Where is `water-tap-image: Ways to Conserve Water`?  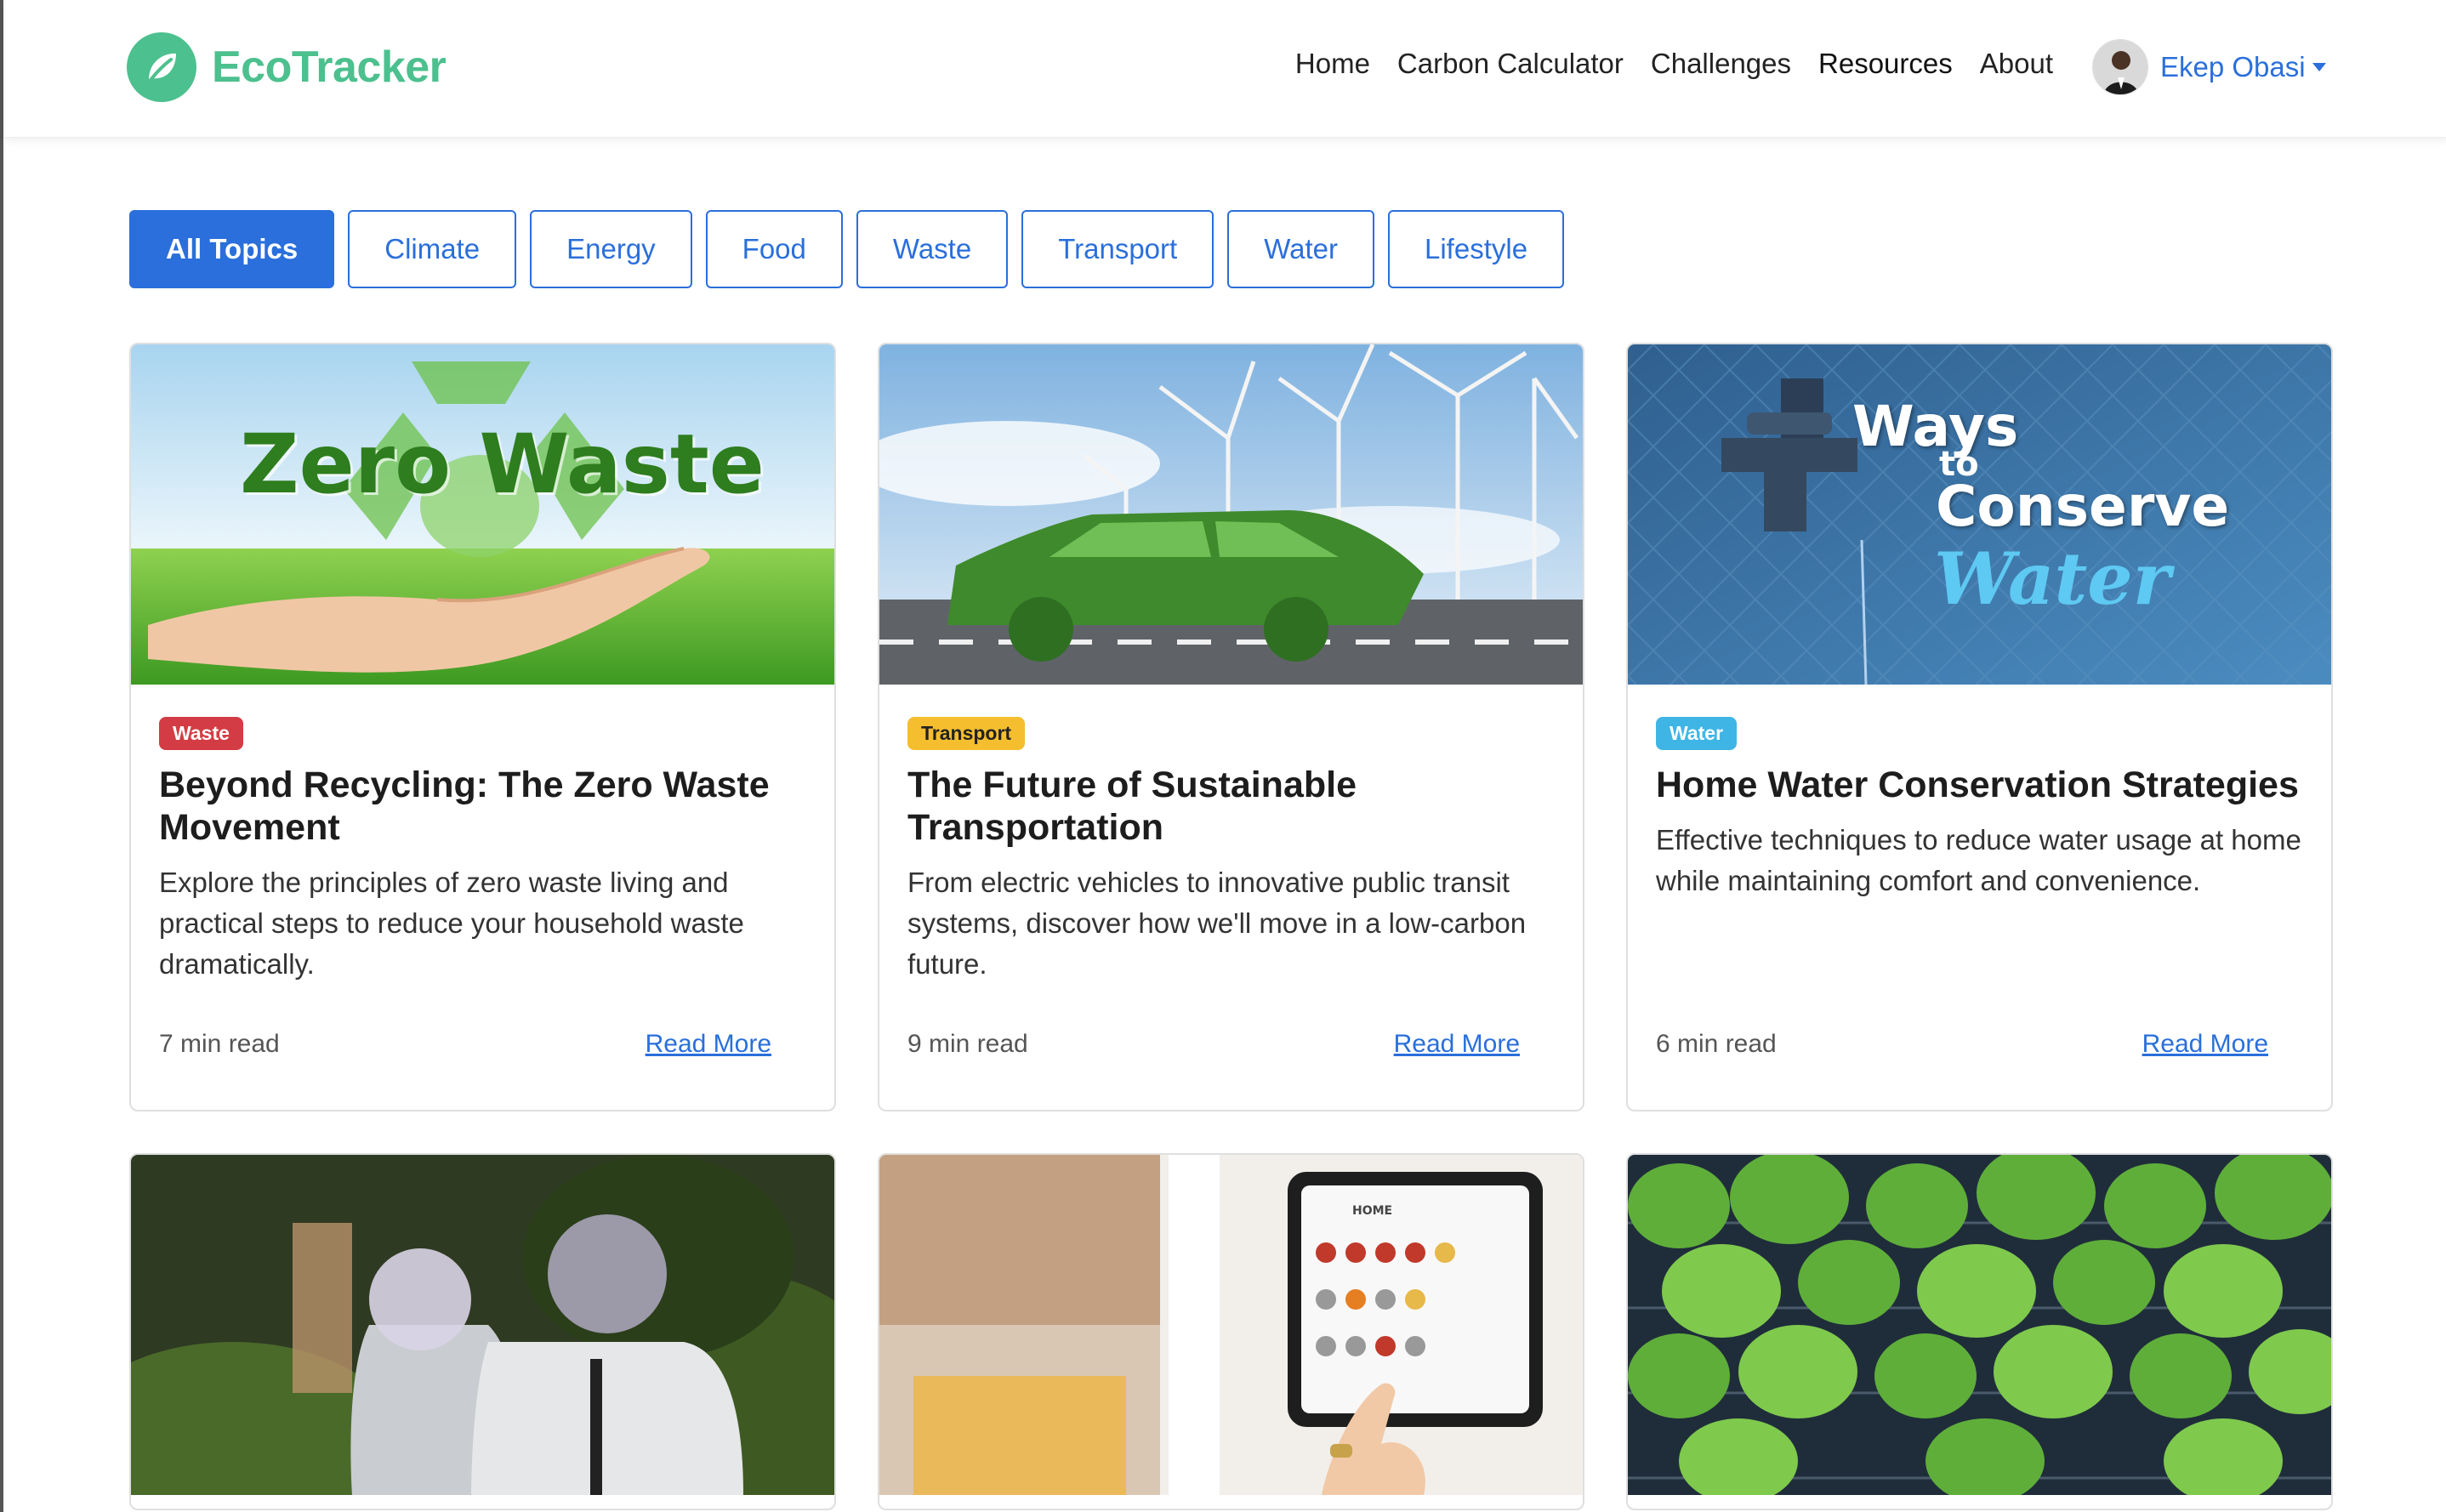 water-tap-image: Ways to Conserve Water is located at coordinates (1979, 514).